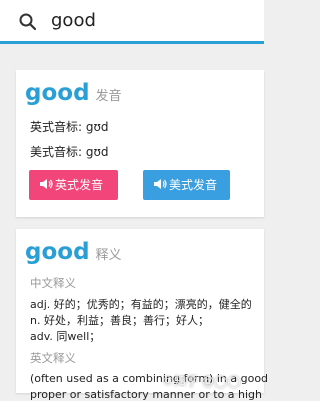  I want to click on us-phonetic: 美式音标: gʊd, so click(69, 152).